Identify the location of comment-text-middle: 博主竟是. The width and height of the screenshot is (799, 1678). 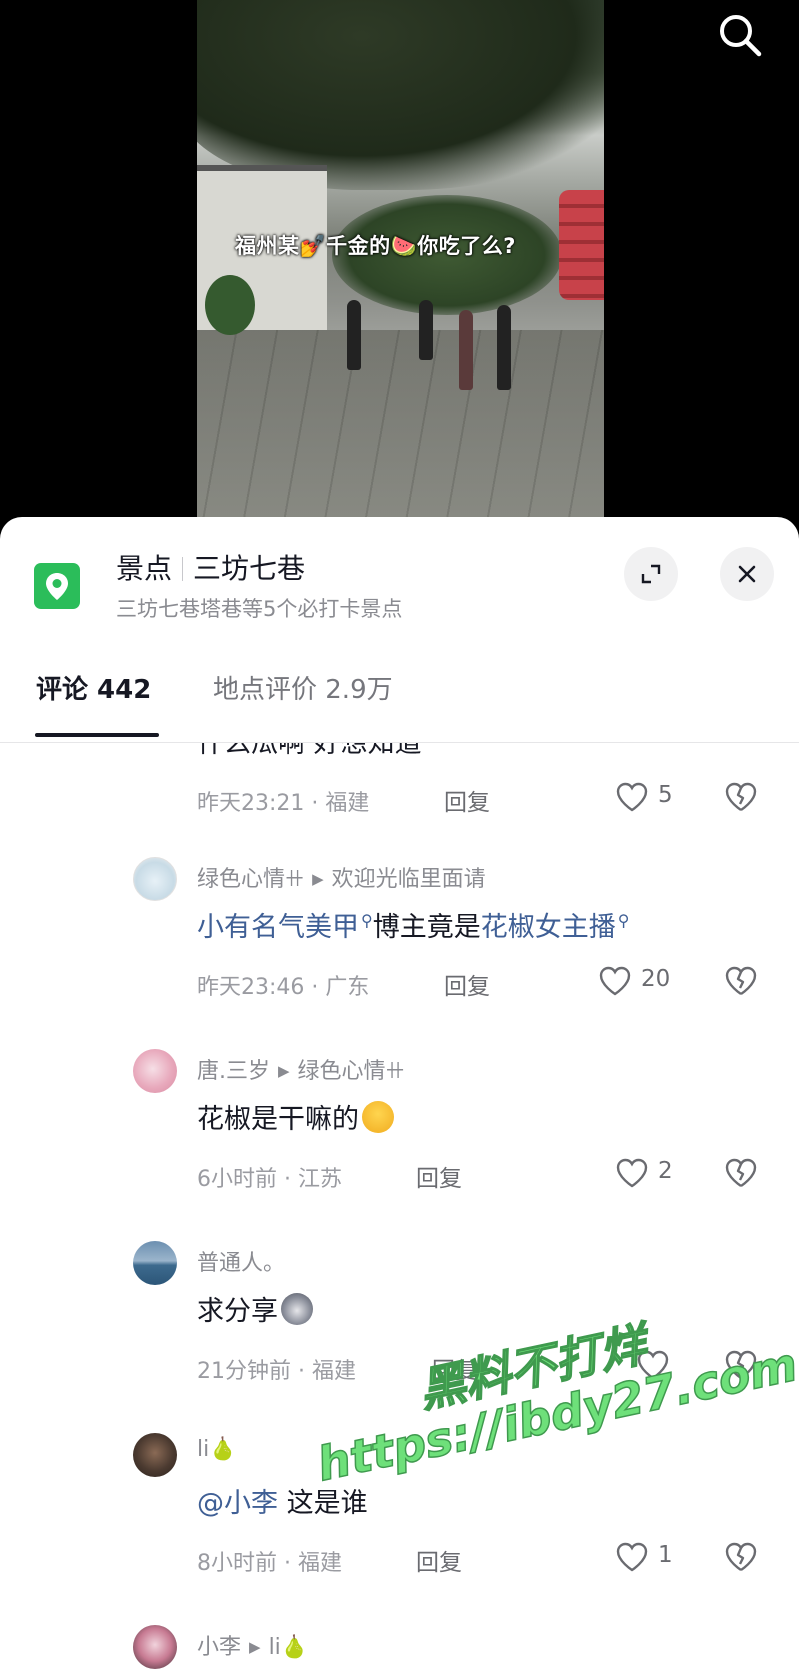
(426, 927).